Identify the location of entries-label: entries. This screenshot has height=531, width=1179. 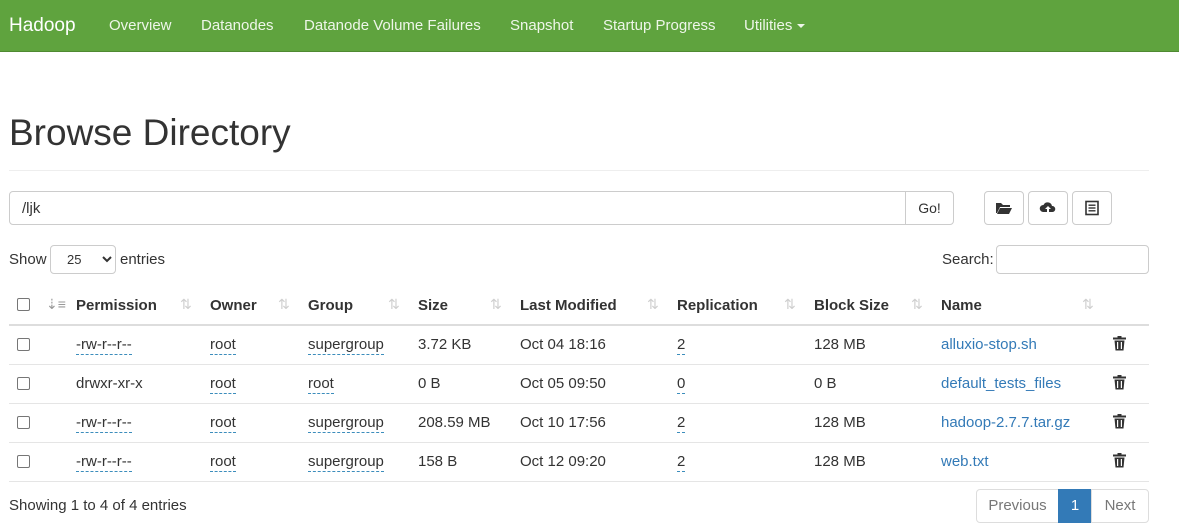
(143, 259).